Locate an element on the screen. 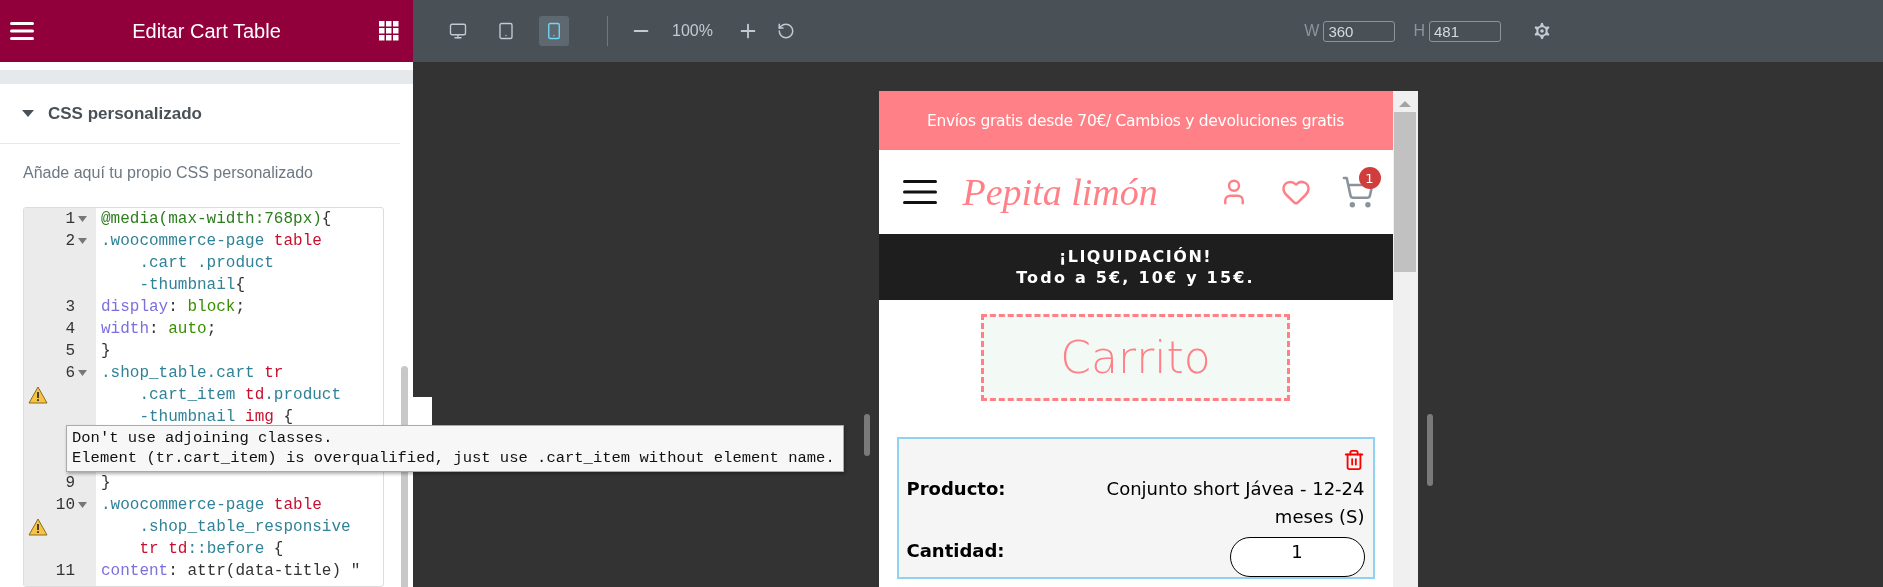 Image resolution: width=1883 pixels, height=587 pixels. field-label: Producto: is located at coordinates (956, 489).